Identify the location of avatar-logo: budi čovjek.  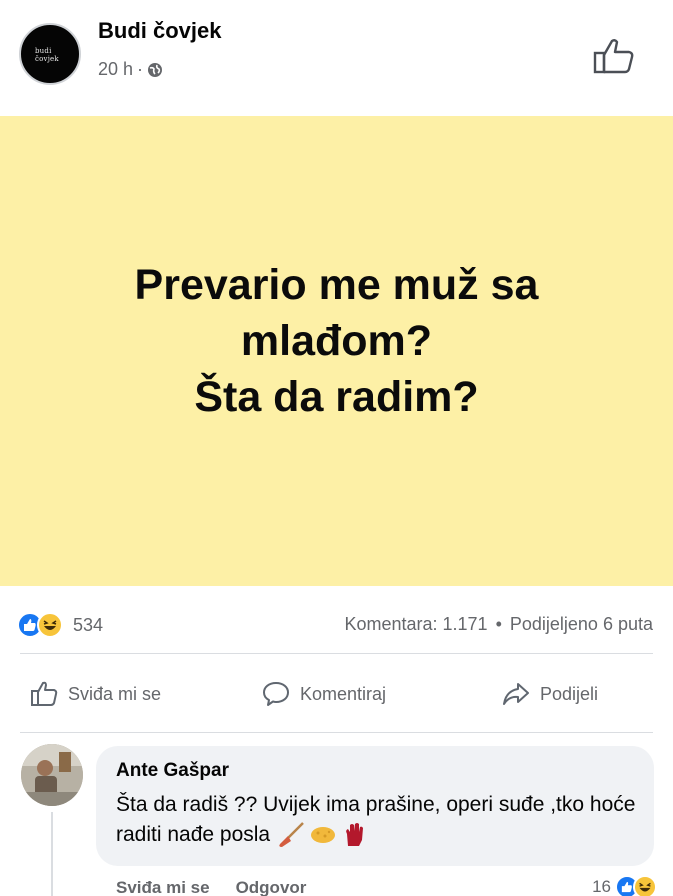
(47, 55).